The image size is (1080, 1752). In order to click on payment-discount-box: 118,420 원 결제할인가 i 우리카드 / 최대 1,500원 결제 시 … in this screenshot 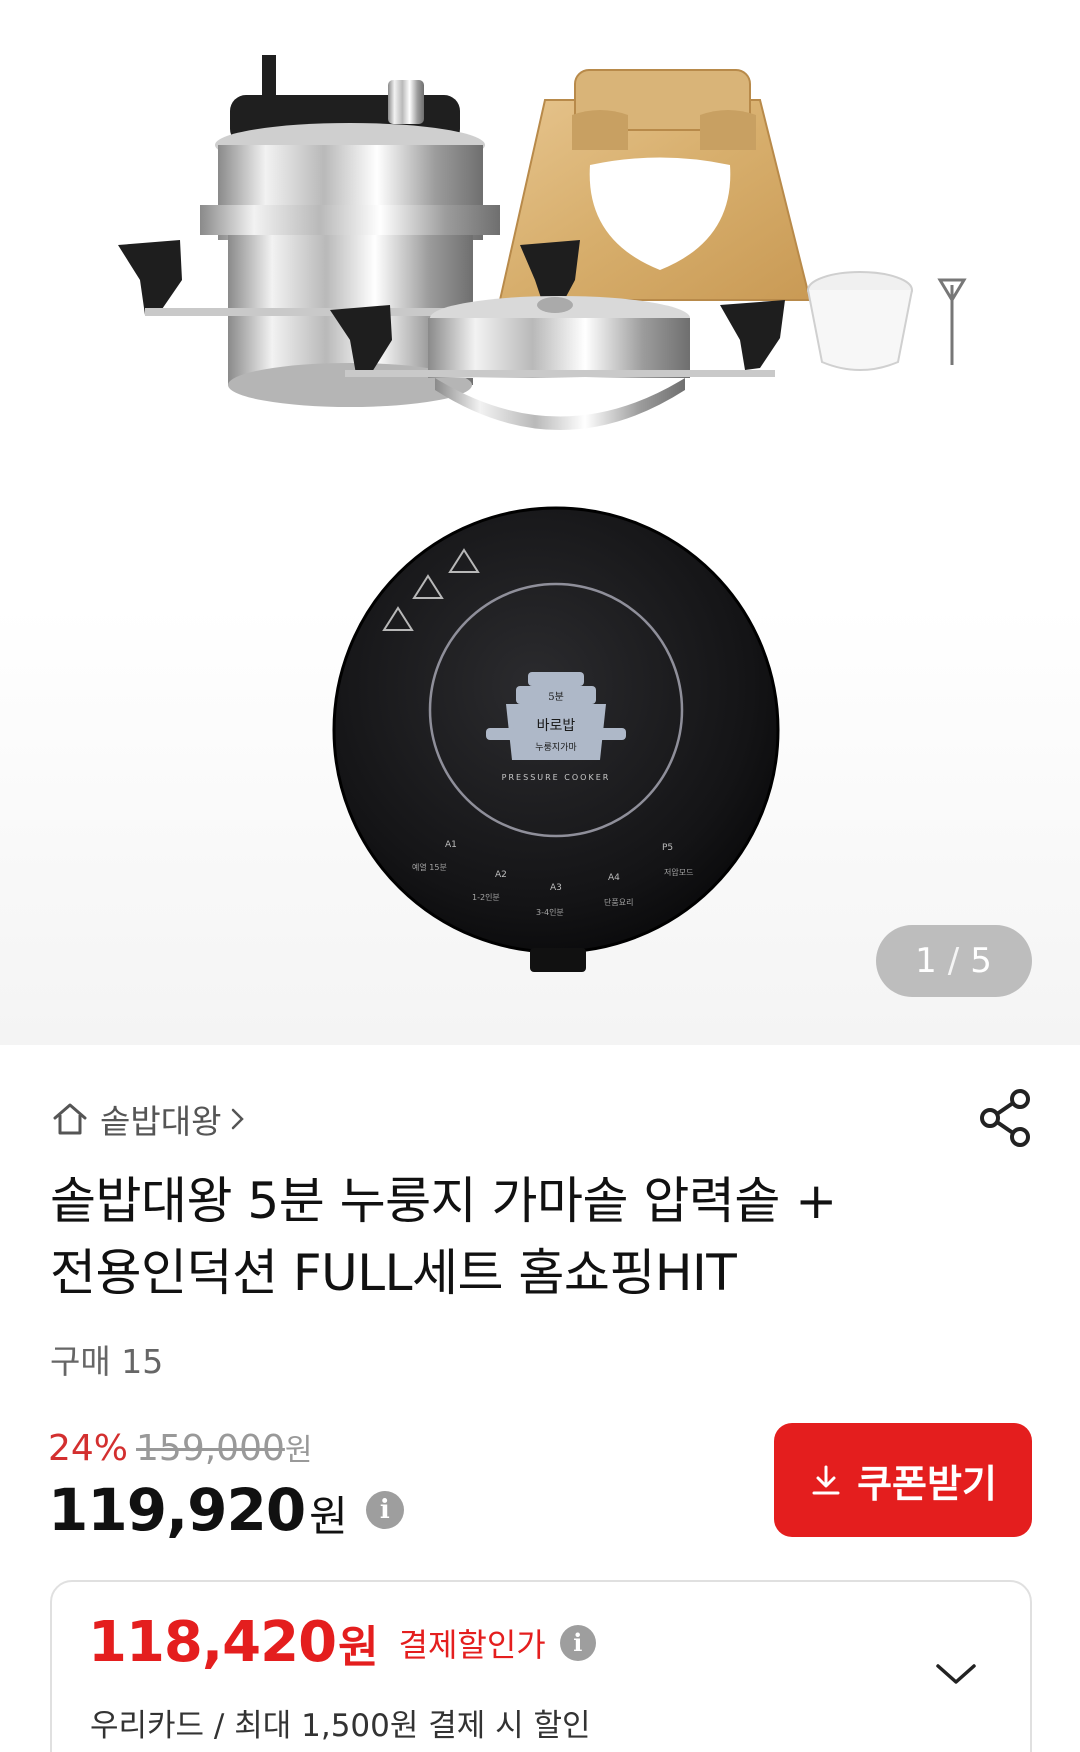, I will do `click(541, 1666)`.